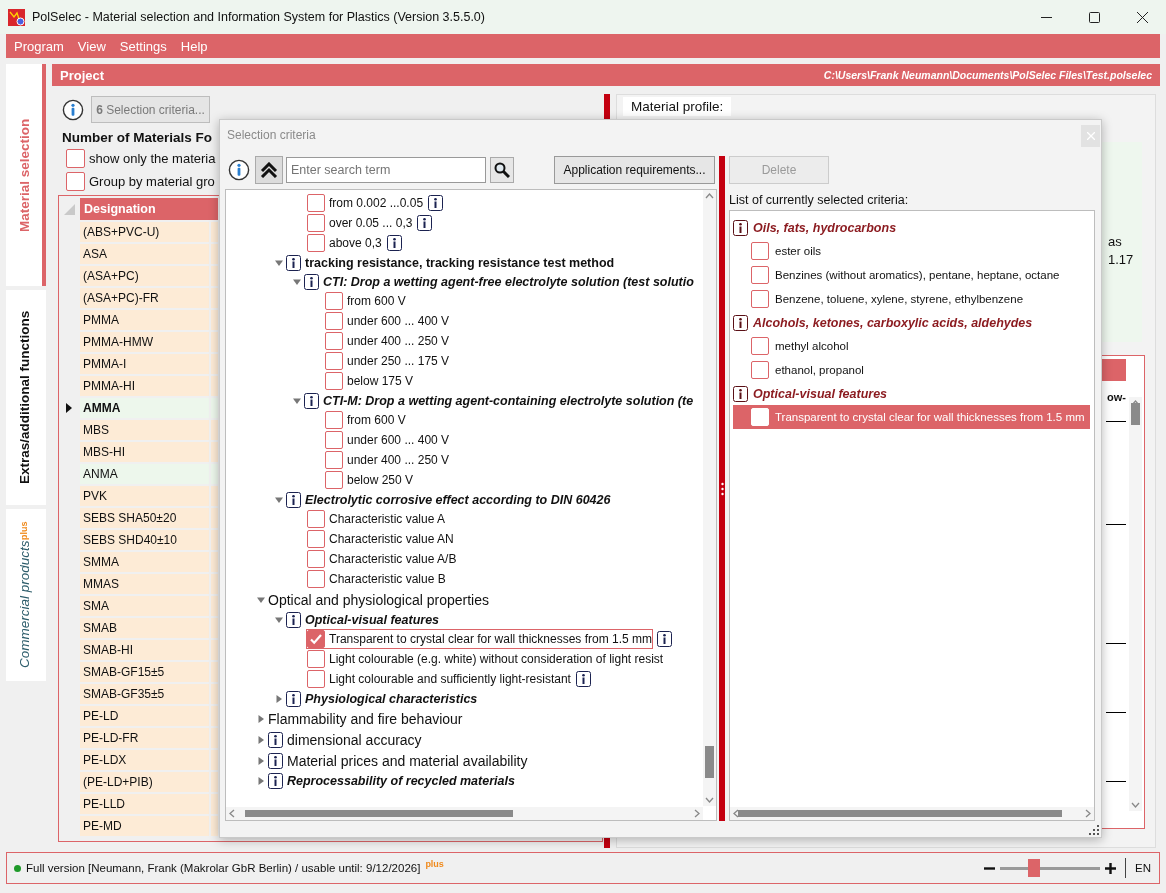  Describe the element at coordinates (144, 628) in the screenshot. I see `table-cell: SMAB` at that location.